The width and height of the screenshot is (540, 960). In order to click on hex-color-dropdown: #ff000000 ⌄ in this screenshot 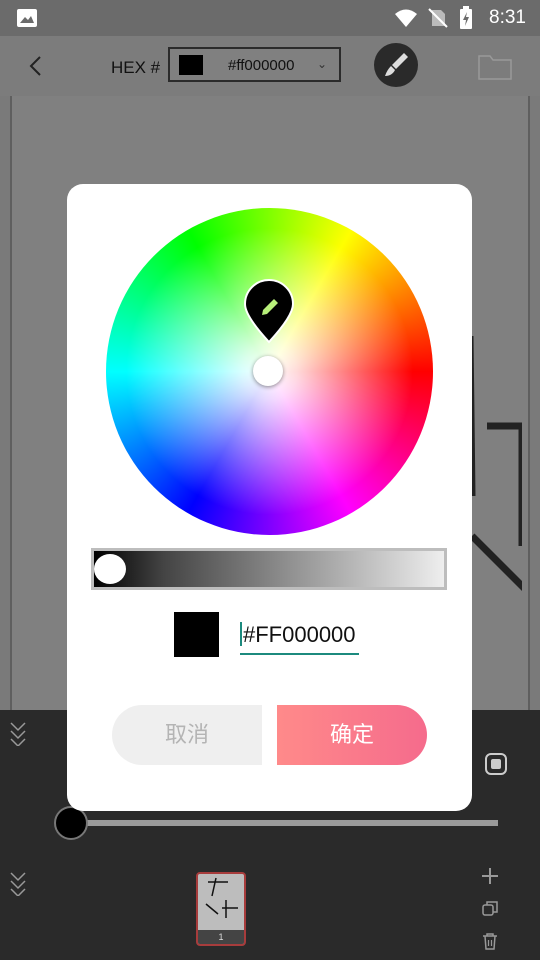, I will do `click(254, 64)`.